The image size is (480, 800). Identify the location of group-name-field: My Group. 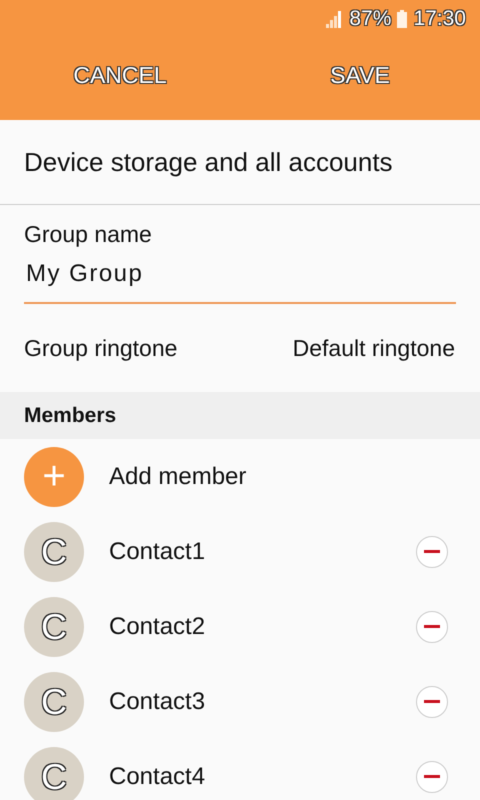
(240, 279).